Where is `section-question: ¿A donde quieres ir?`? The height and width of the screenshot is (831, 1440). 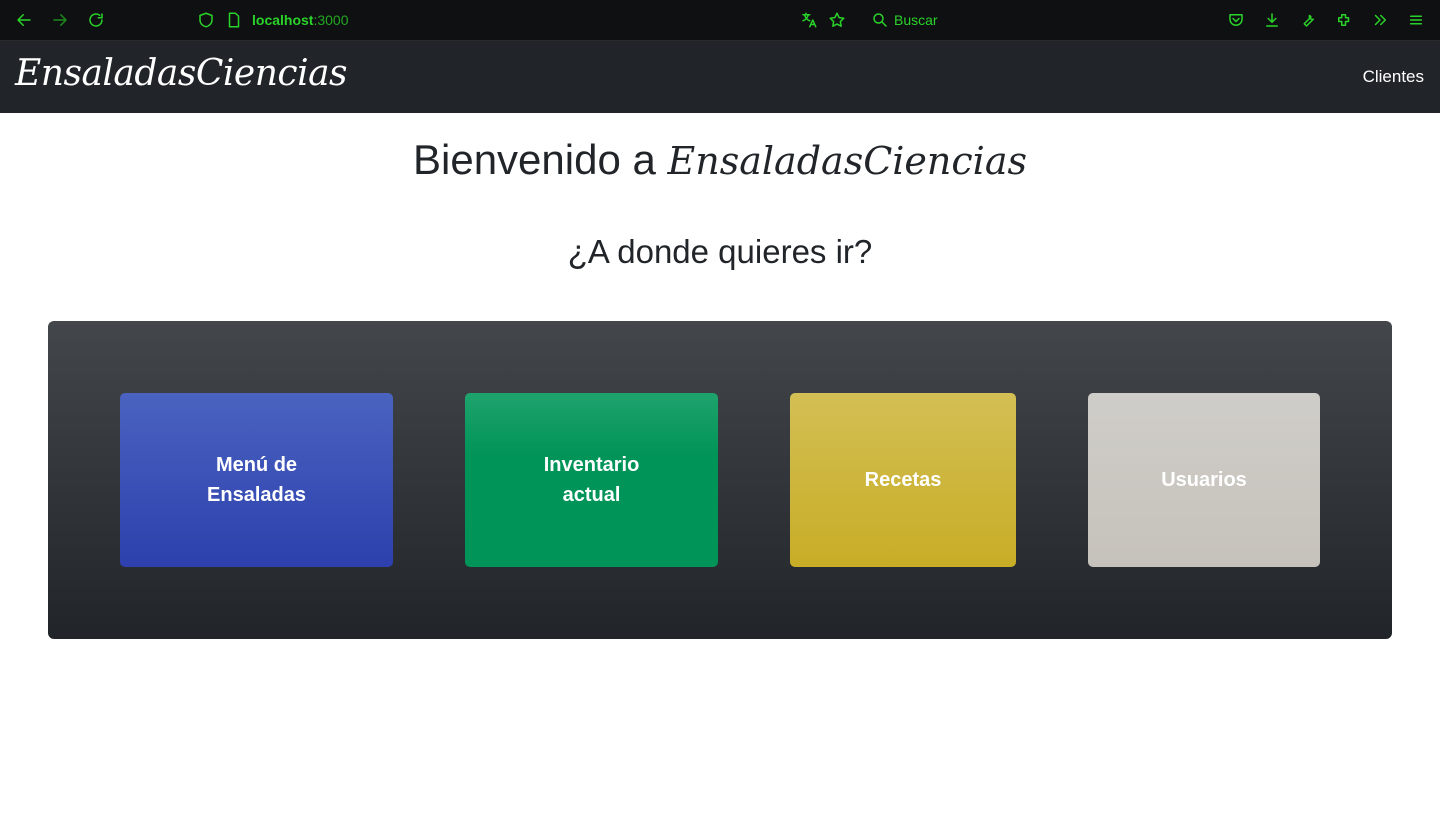 section-question: ¿A donde quieres ir? is located at coordinates (720, 251).